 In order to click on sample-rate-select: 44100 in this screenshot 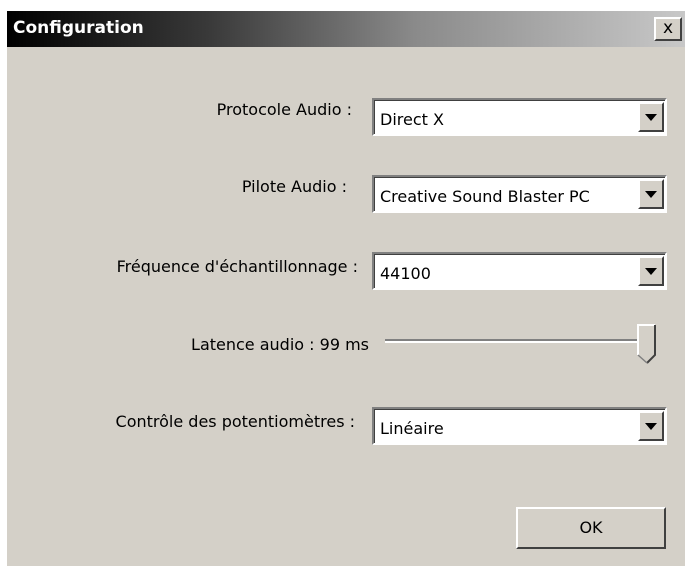, I will do `click(519, 271)`.